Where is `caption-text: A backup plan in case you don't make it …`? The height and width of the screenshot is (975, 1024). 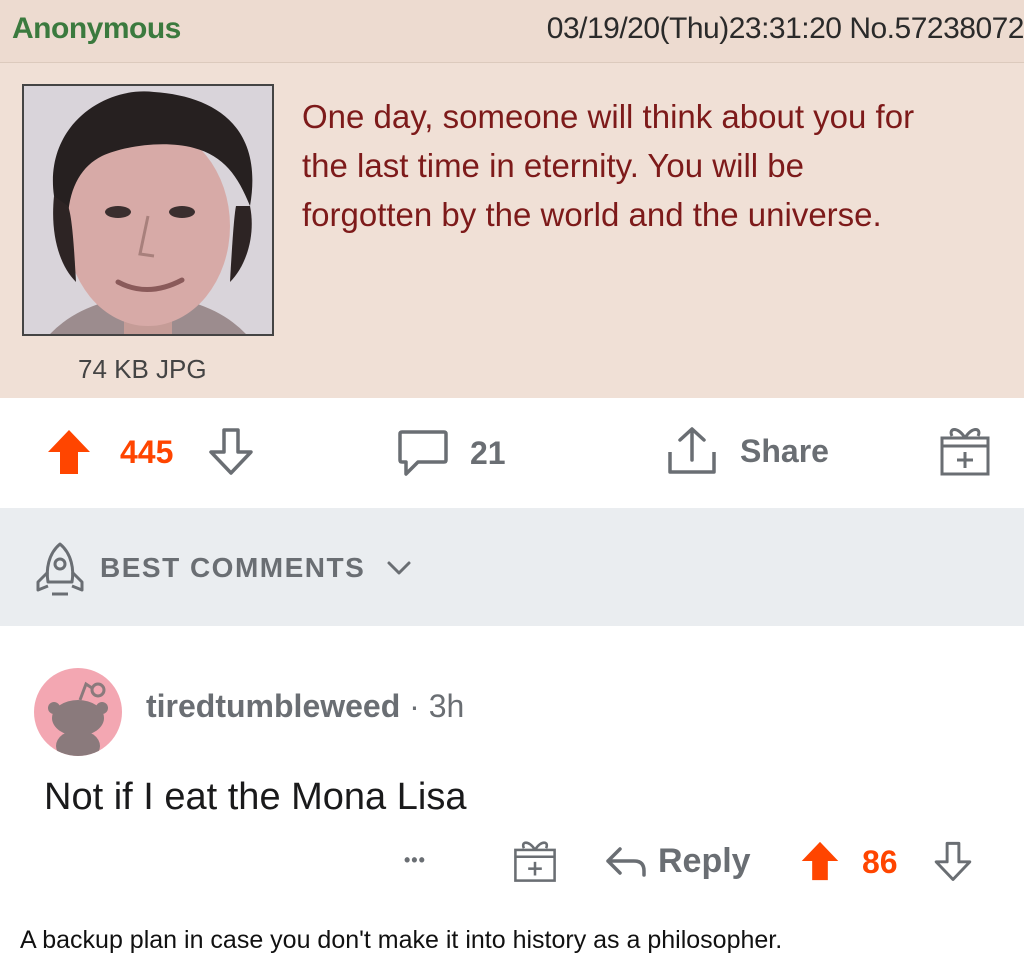
caption-text: A backup plan in case you don't make it … is located at coordinates (401, 940).